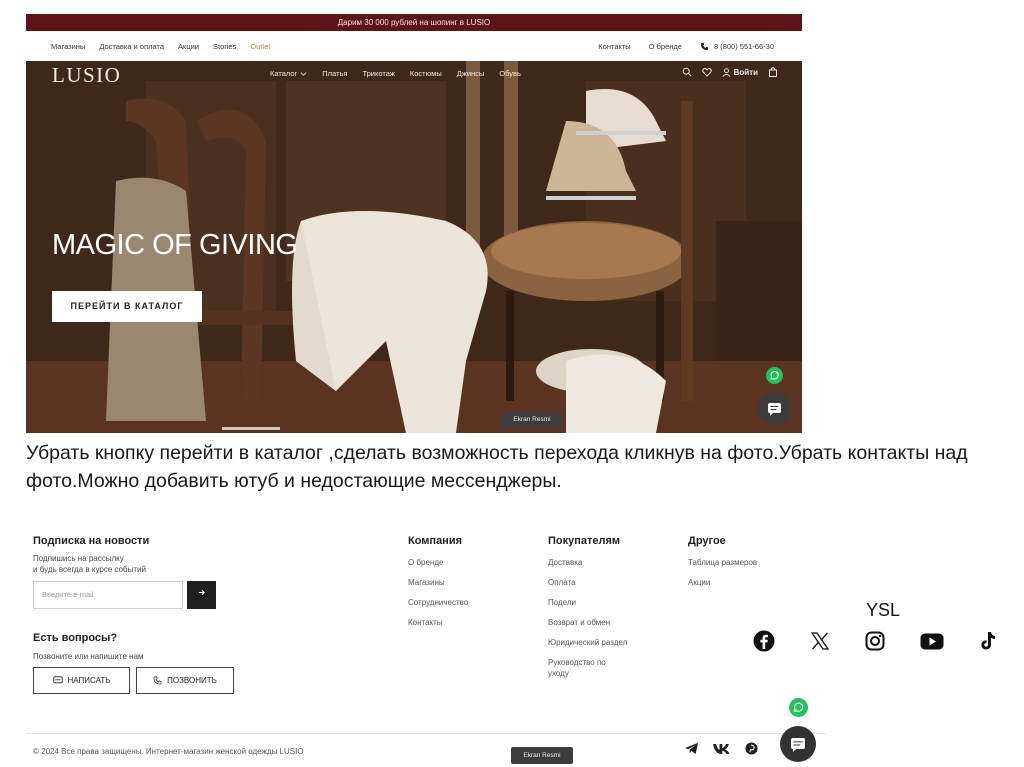 The image size is (1024, 767). What do you see at coordinates (588, 602) in the screenshot?
I see `footer-link-podeli: Подели` at bounding box center [588, 602].